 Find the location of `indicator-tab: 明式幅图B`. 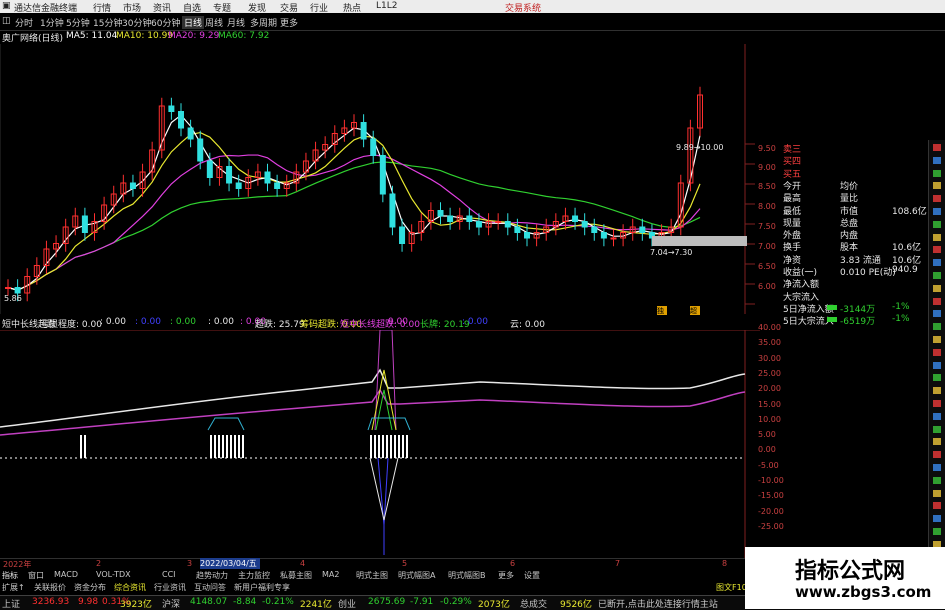

indicator-tab: 明式幅图B is located at coordinates (467, 575).